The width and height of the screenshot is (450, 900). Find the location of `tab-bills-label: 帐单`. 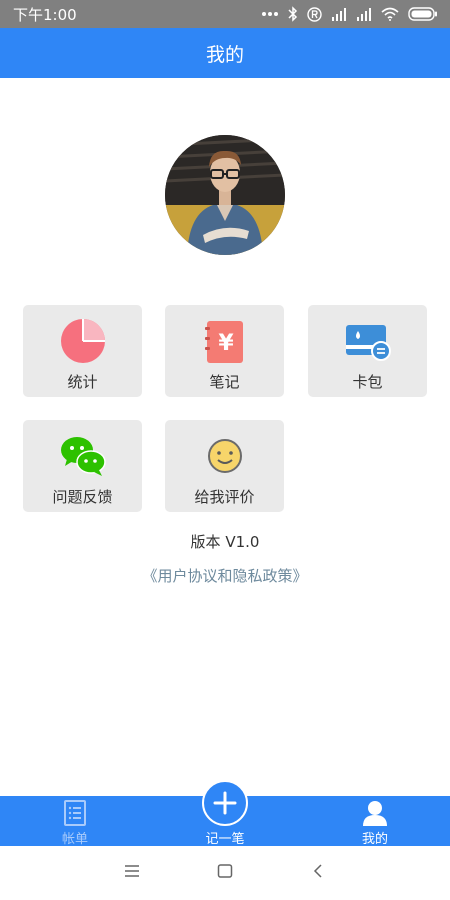

tab-bills-label: 帐单 is located at coordinates (74, 839).